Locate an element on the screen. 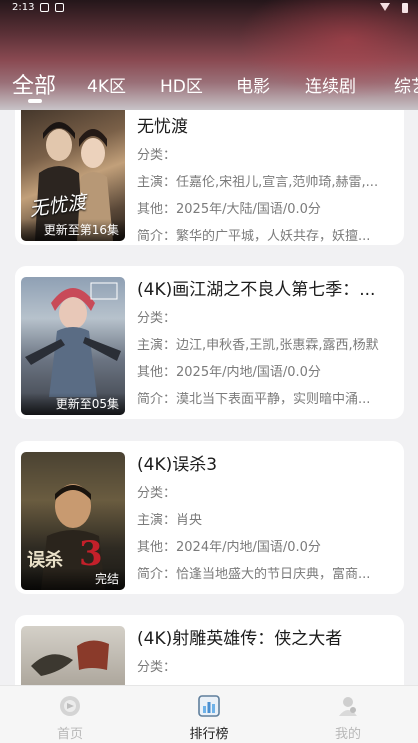 Image resolution: width=418 pixels, height=743 pixels. wifi-icon is located at coordinates (385, 7).